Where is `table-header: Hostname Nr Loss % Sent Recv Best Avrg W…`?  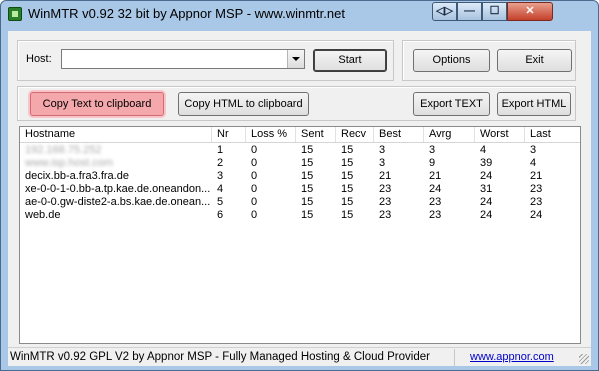 table-header: Hostname Nr Loss % Sent Recv Best Avrg W… is located at coordinates (300, 135).